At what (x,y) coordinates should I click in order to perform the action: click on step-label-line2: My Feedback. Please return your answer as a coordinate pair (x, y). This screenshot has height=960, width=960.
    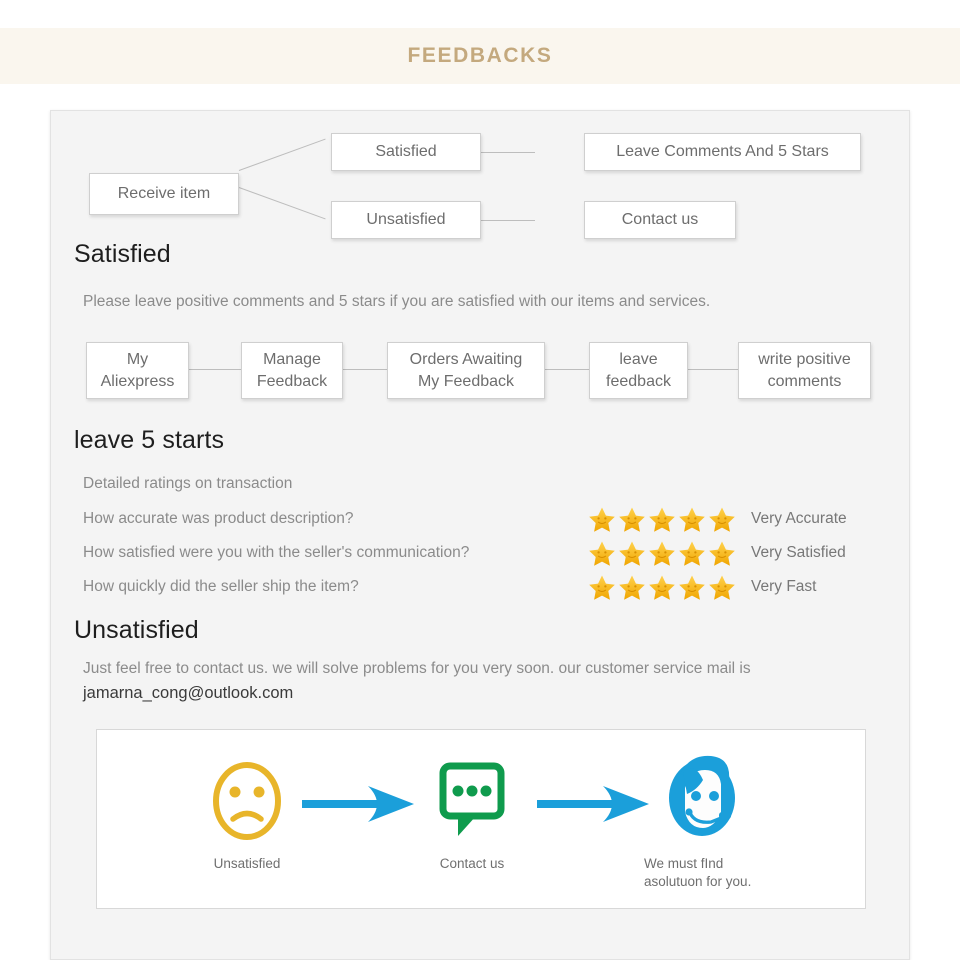
    Looking at the image, I should click on (466, 381).